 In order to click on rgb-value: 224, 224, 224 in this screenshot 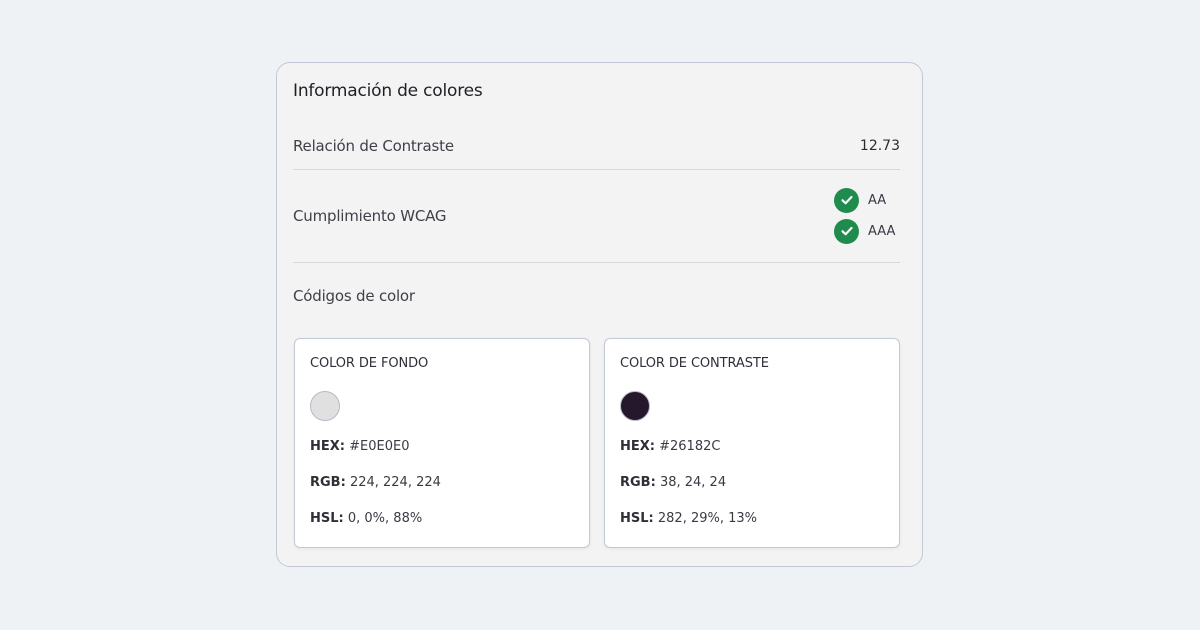, I will do `click(395, 482)`.